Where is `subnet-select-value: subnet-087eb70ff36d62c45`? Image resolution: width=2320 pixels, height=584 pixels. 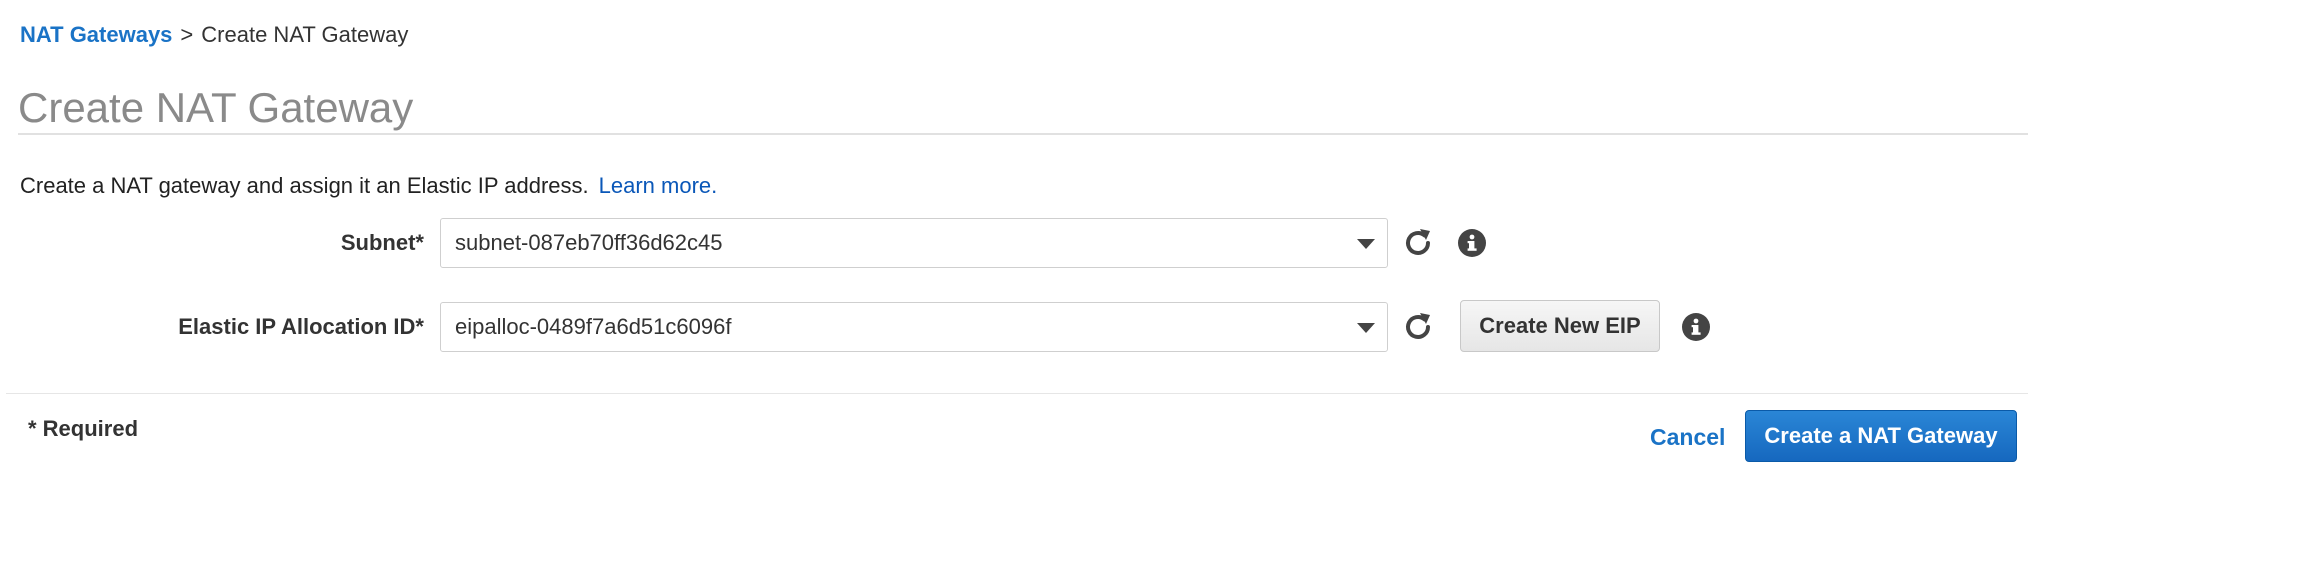
subnet-select-value: subnet-087eb70ff36d62c45 is located at coordinates (589, 242).